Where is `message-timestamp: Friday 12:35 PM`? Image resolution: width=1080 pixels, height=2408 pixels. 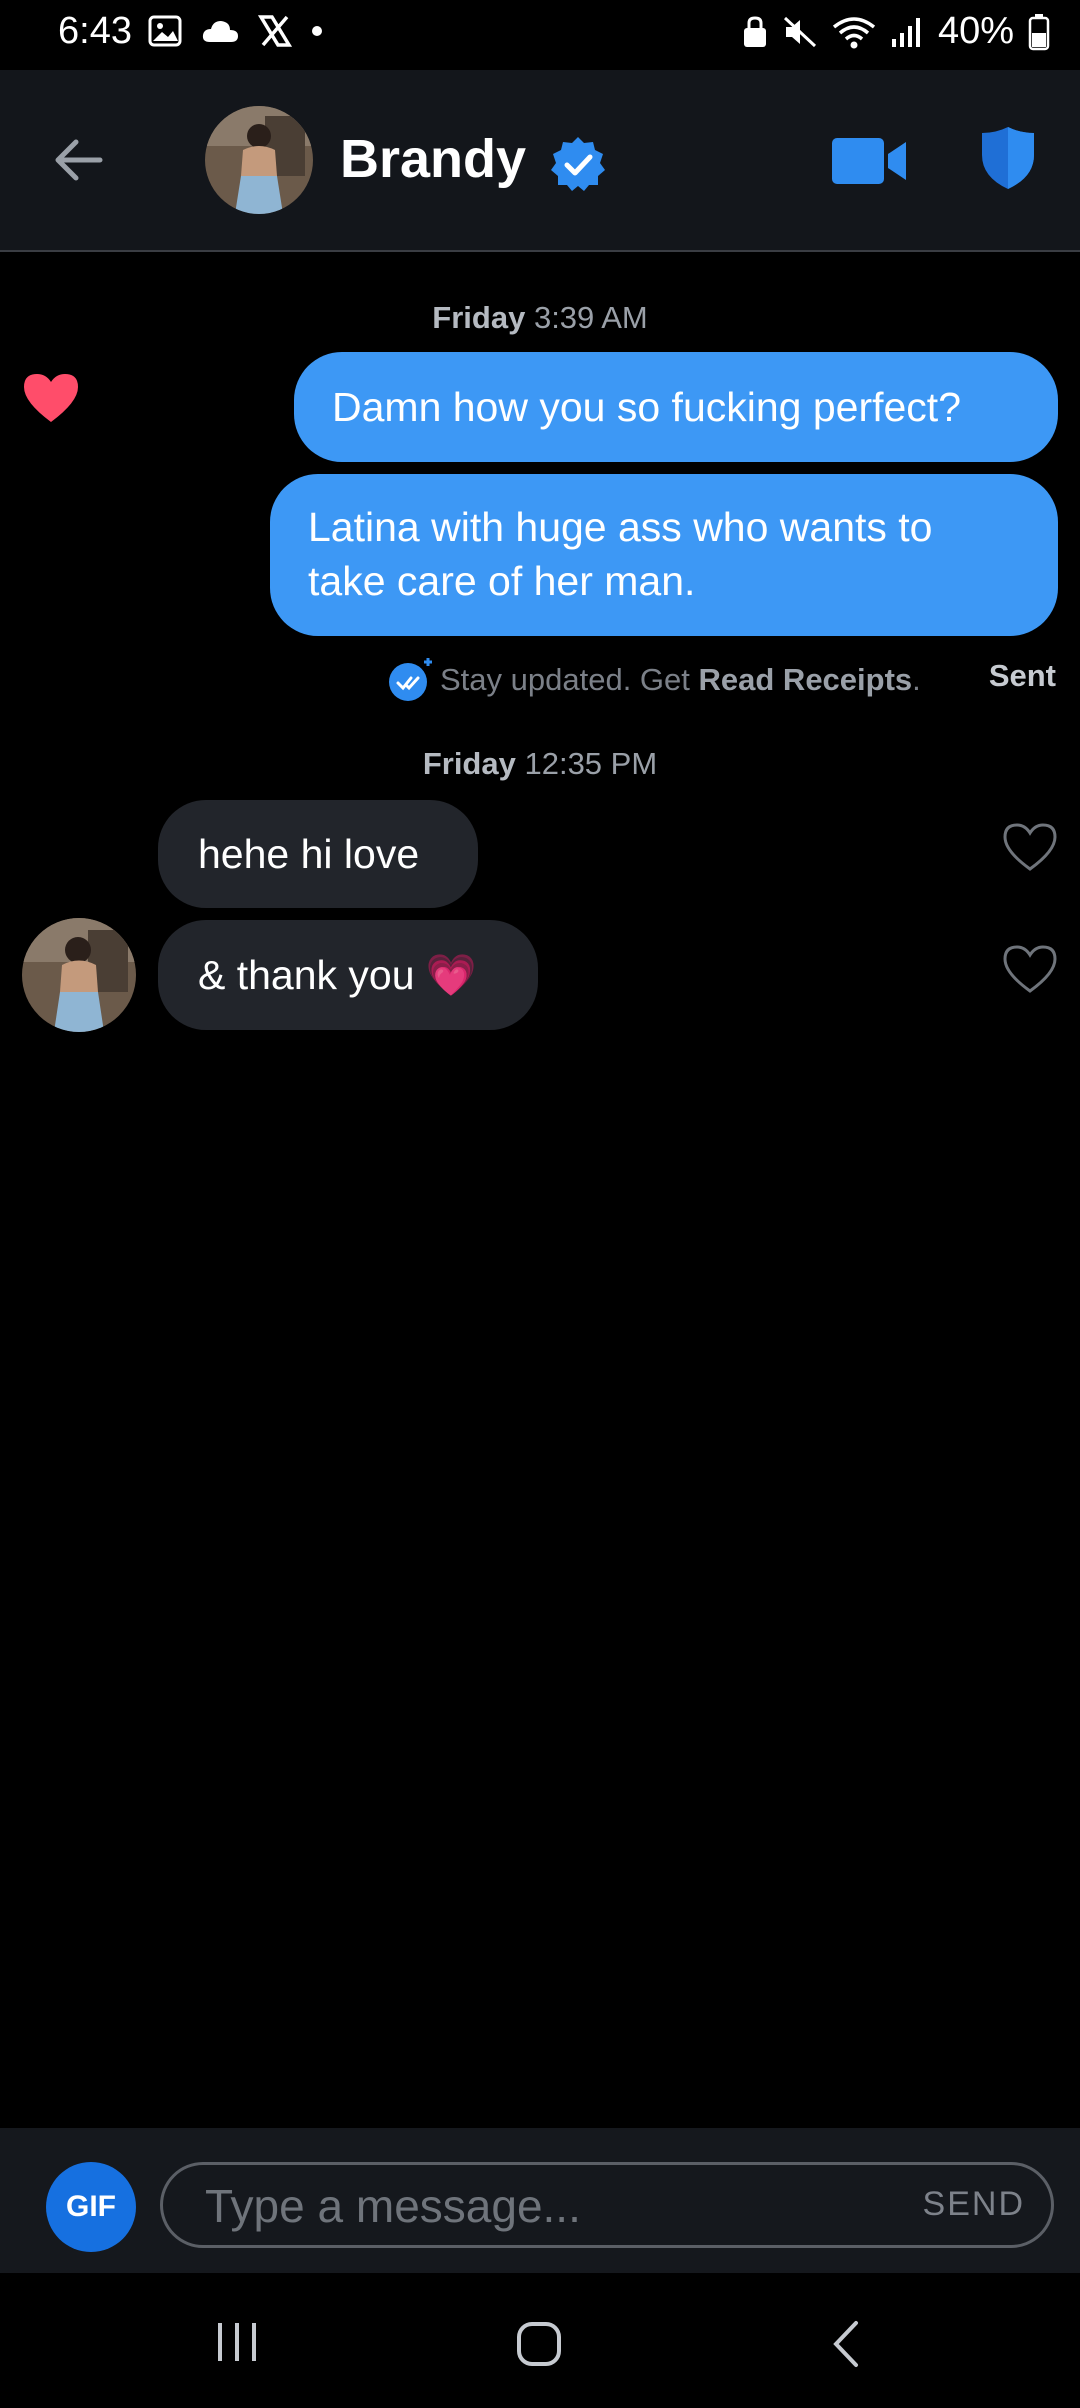
message-timestamp: Friday 12:35 PM is located at coordinates (540, 763).